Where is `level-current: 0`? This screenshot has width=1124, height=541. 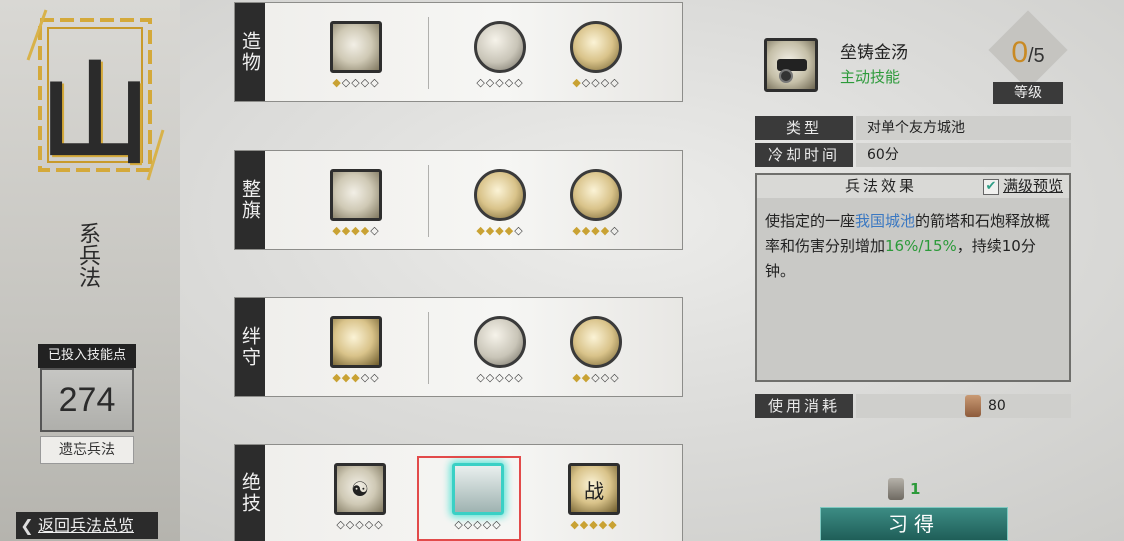
level-current: 0 is located at coordinates (1019, 52).